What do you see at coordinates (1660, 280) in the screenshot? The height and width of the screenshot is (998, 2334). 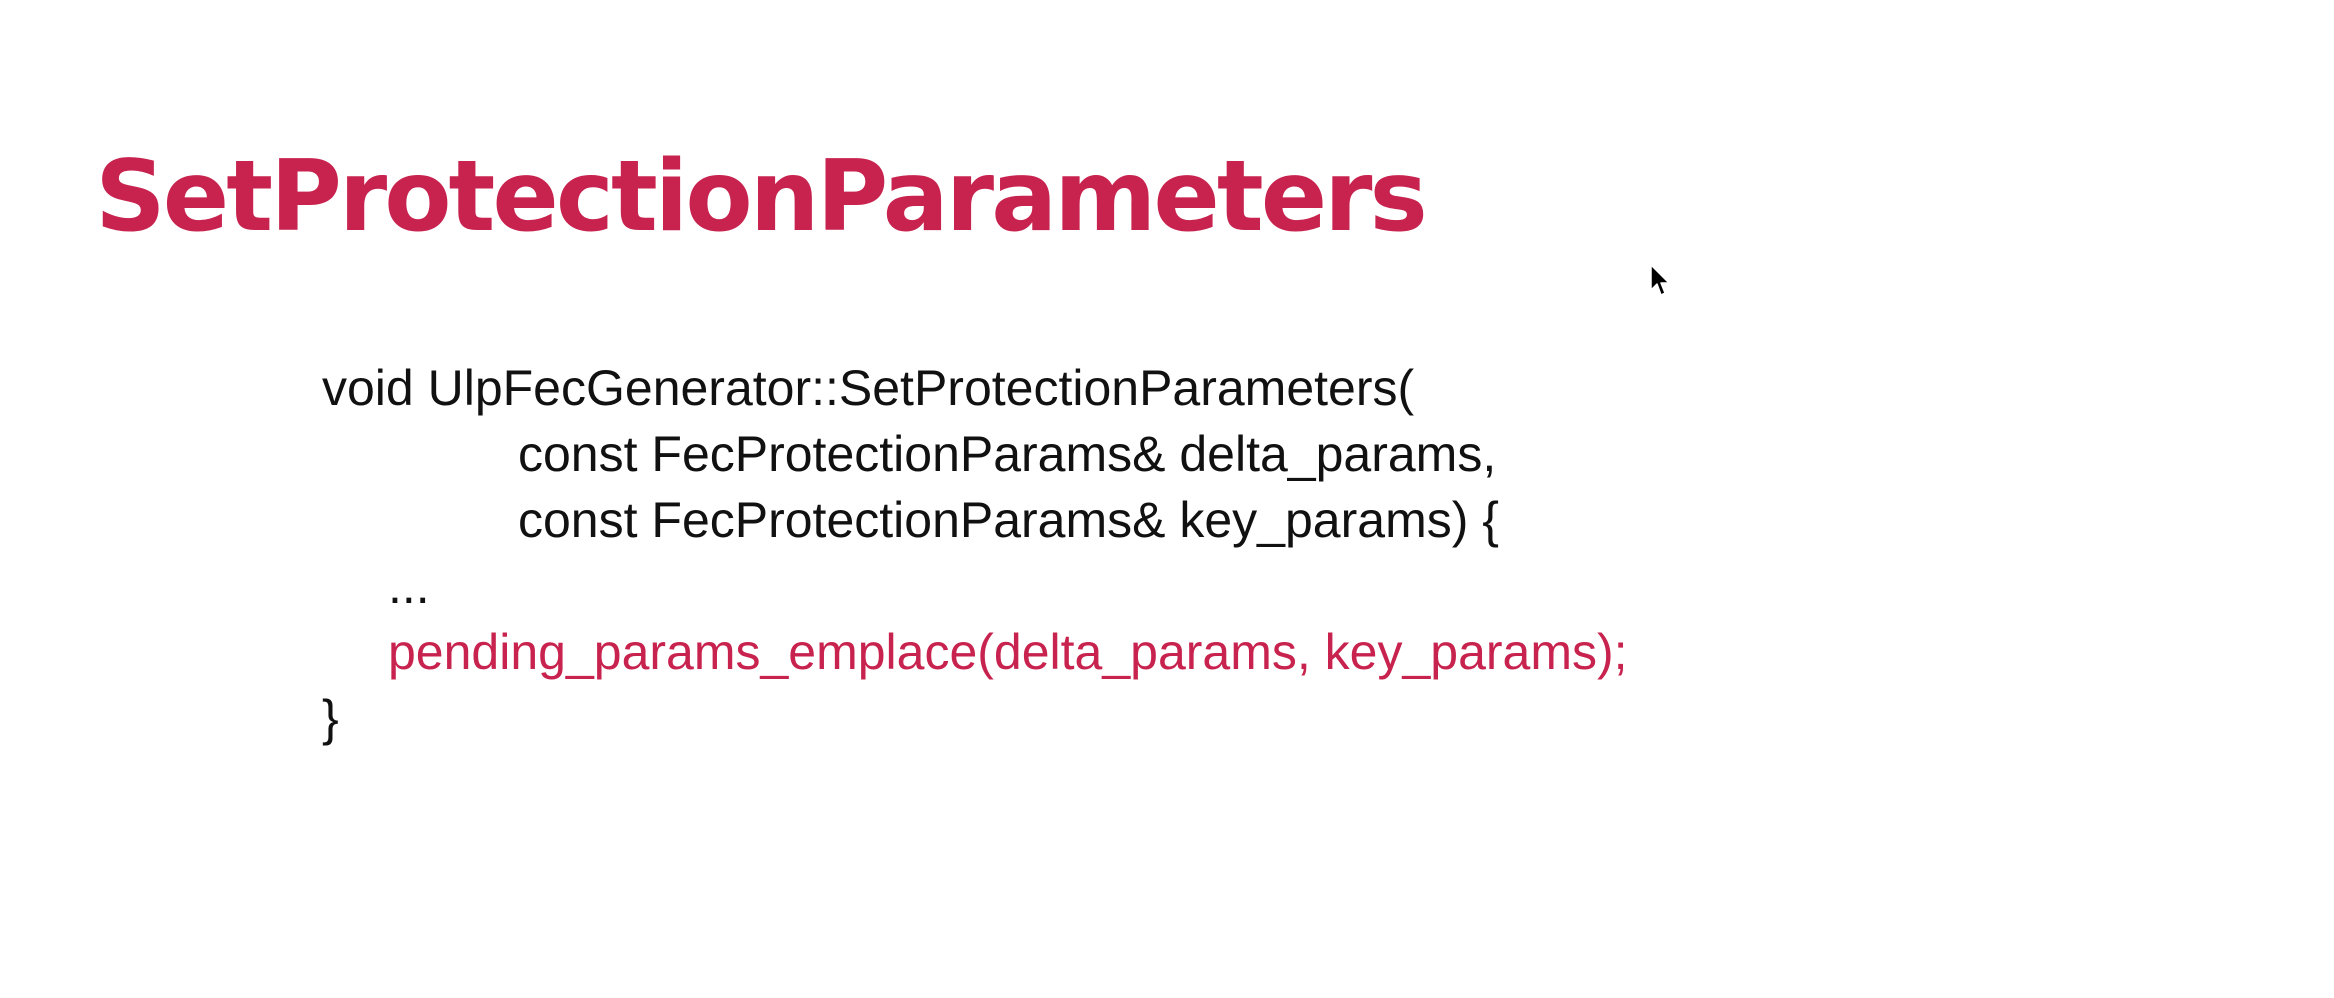 I see `mouse-pointer-icon` at bounding box center [1660, 280].